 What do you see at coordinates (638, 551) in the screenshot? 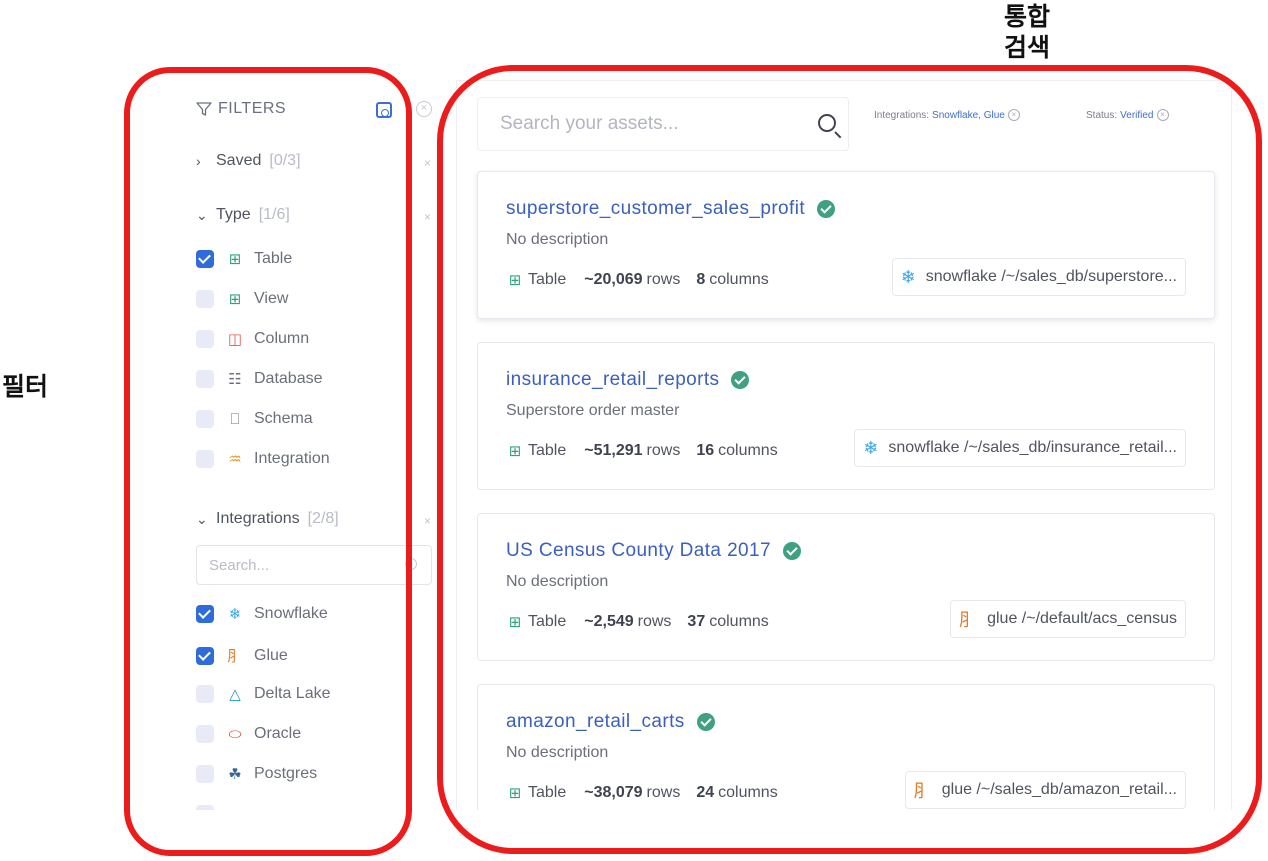
I see `result-title-link: US Census County Data 2017` at bounding box center [638, 551].